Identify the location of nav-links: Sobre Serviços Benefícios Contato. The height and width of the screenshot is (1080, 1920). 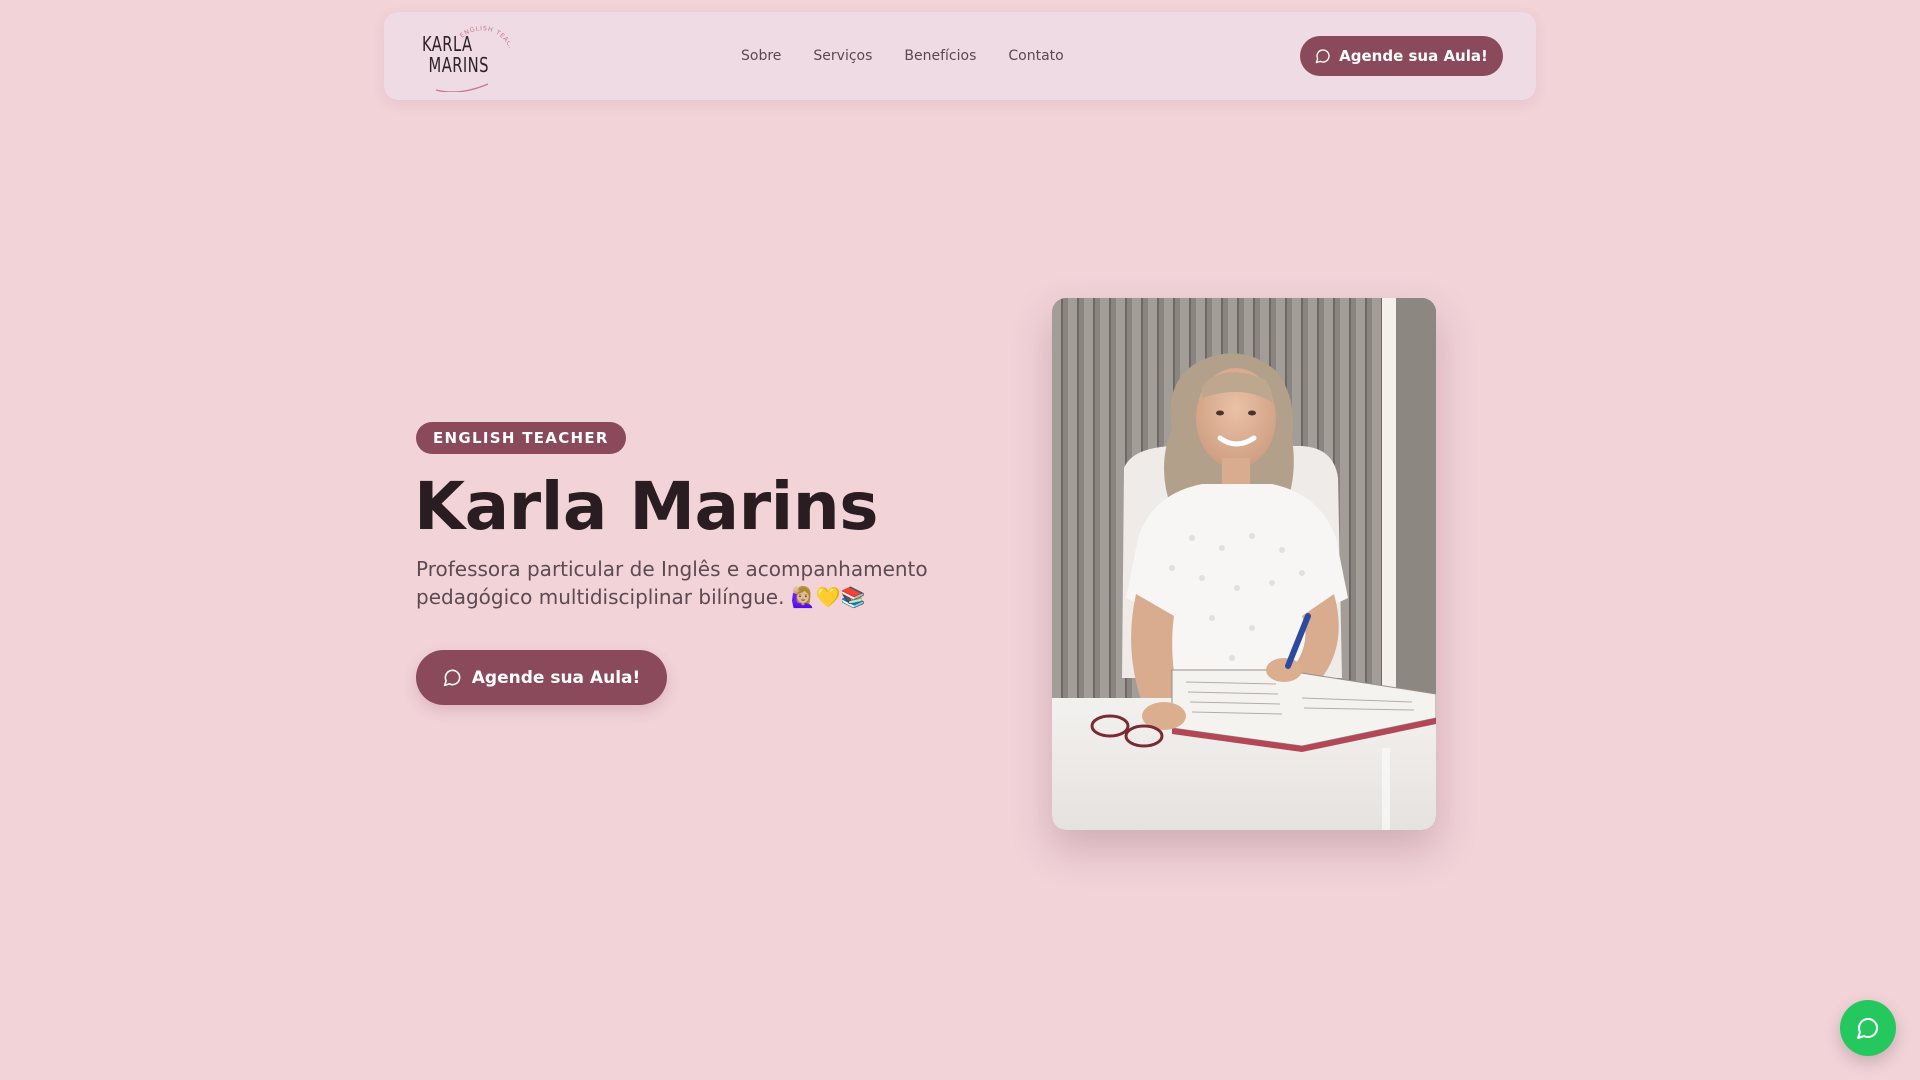
(902, 56).